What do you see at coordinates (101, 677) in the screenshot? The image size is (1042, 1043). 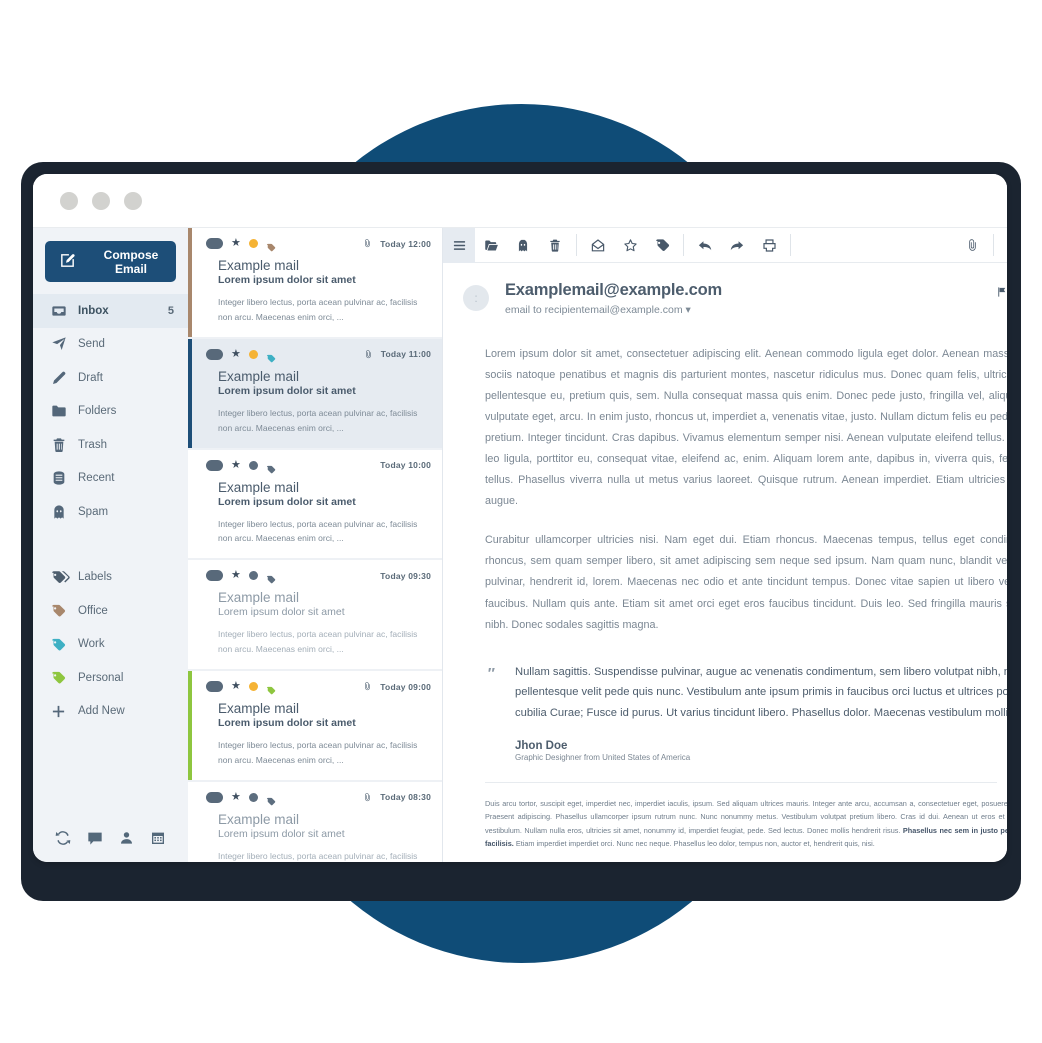 I see `sidebar-item-label: Personal` at bounding box center [101, 677].